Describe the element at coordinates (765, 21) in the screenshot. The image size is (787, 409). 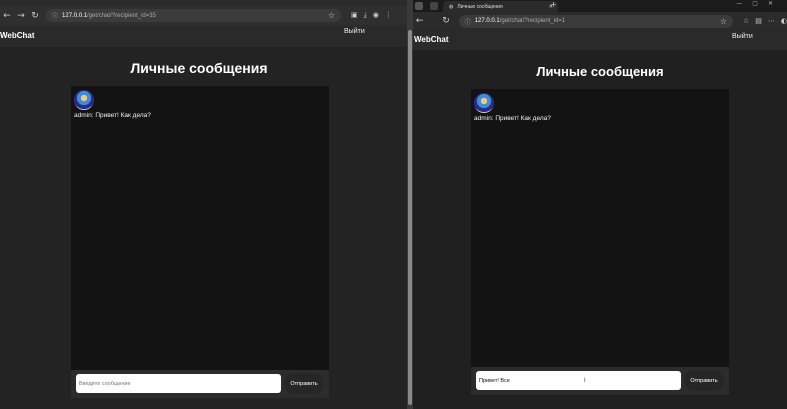
I see `toolbar-icons: ☆ ▤ ⋯ ◐` at that location.